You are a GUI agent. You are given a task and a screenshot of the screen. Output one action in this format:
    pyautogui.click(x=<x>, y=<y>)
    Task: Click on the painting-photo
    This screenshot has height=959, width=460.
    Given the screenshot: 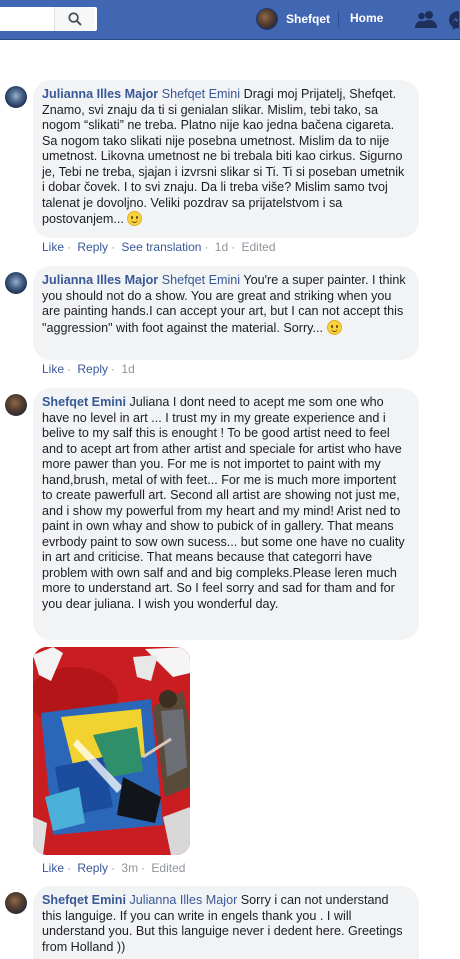 What is the action you would take?
    pyautogui.click(x=111, y=751)
    